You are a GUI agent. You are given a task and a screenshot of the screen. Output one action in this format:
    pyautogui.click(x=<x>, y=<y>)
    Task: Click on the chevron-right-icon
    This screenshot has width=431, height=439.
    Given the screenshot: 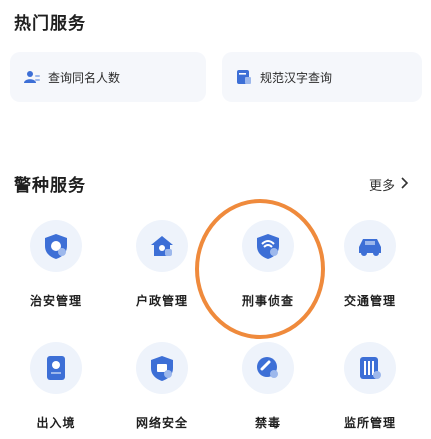 What is the action you would take?
    pyautogui.click(x=405, y=184)
    